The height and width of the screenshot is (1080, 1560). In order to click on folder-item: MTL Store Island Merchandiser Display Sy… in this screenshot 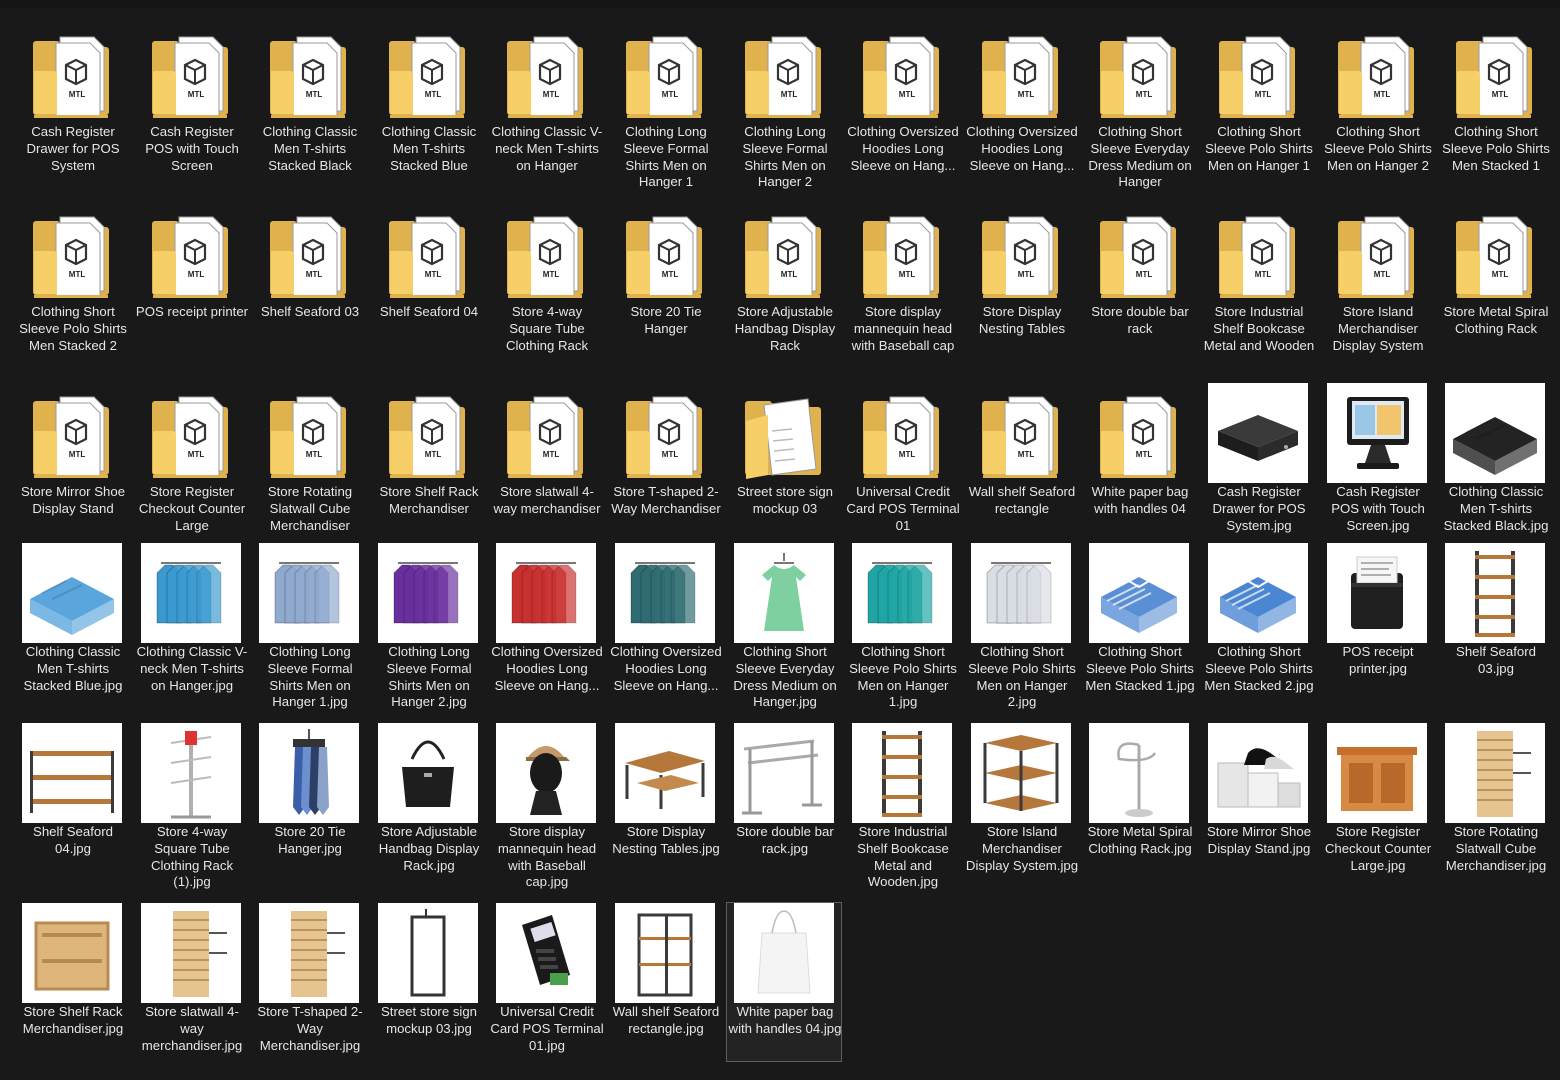, I will do `click(1377, 287)`.